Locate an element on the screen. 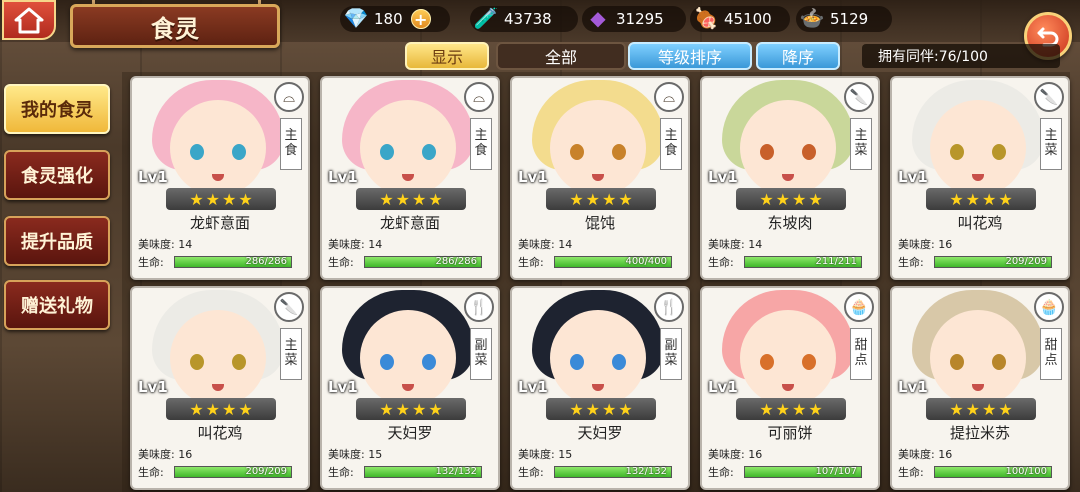 This screenshot has width=1080, height=492. add-diamond-button: + is located at coordinates (420, 19).